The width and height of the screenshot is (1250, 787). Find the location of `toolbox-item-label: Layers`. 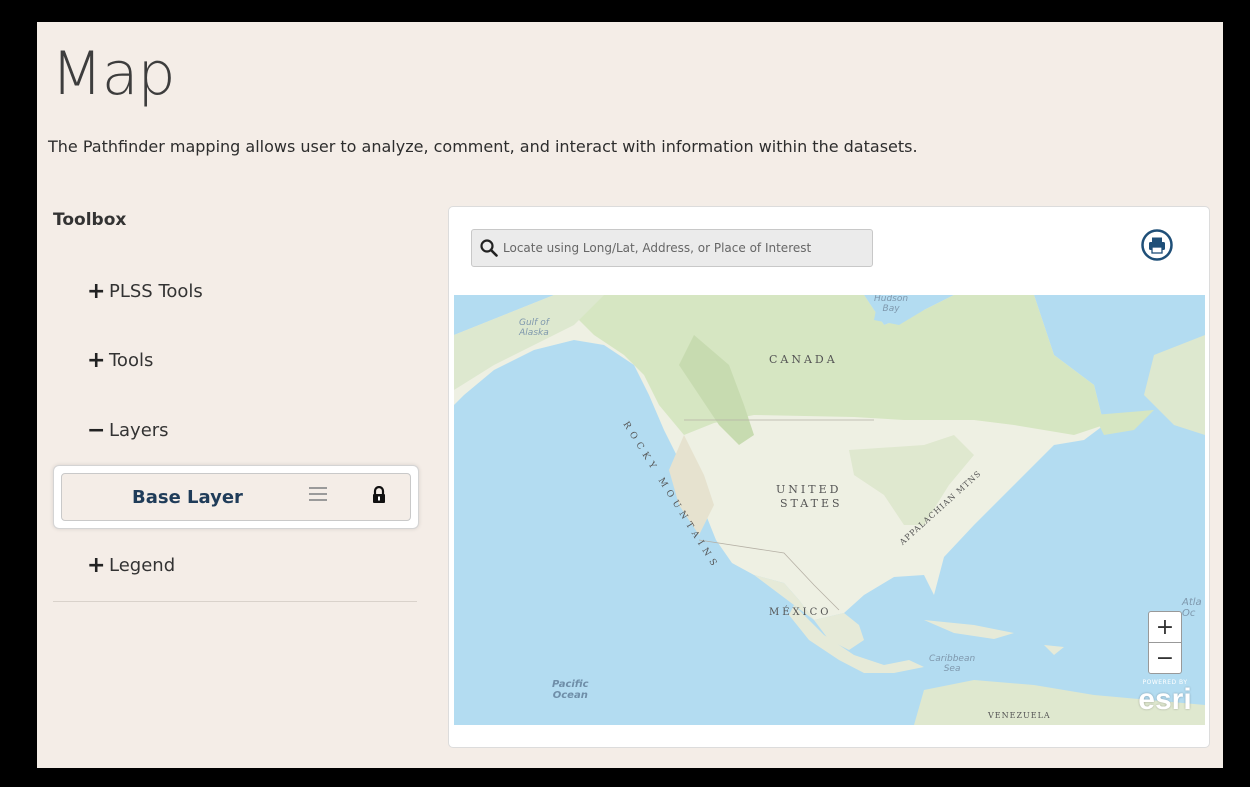

toolbox-item-label: Layers is located at coordinates (139, 430).